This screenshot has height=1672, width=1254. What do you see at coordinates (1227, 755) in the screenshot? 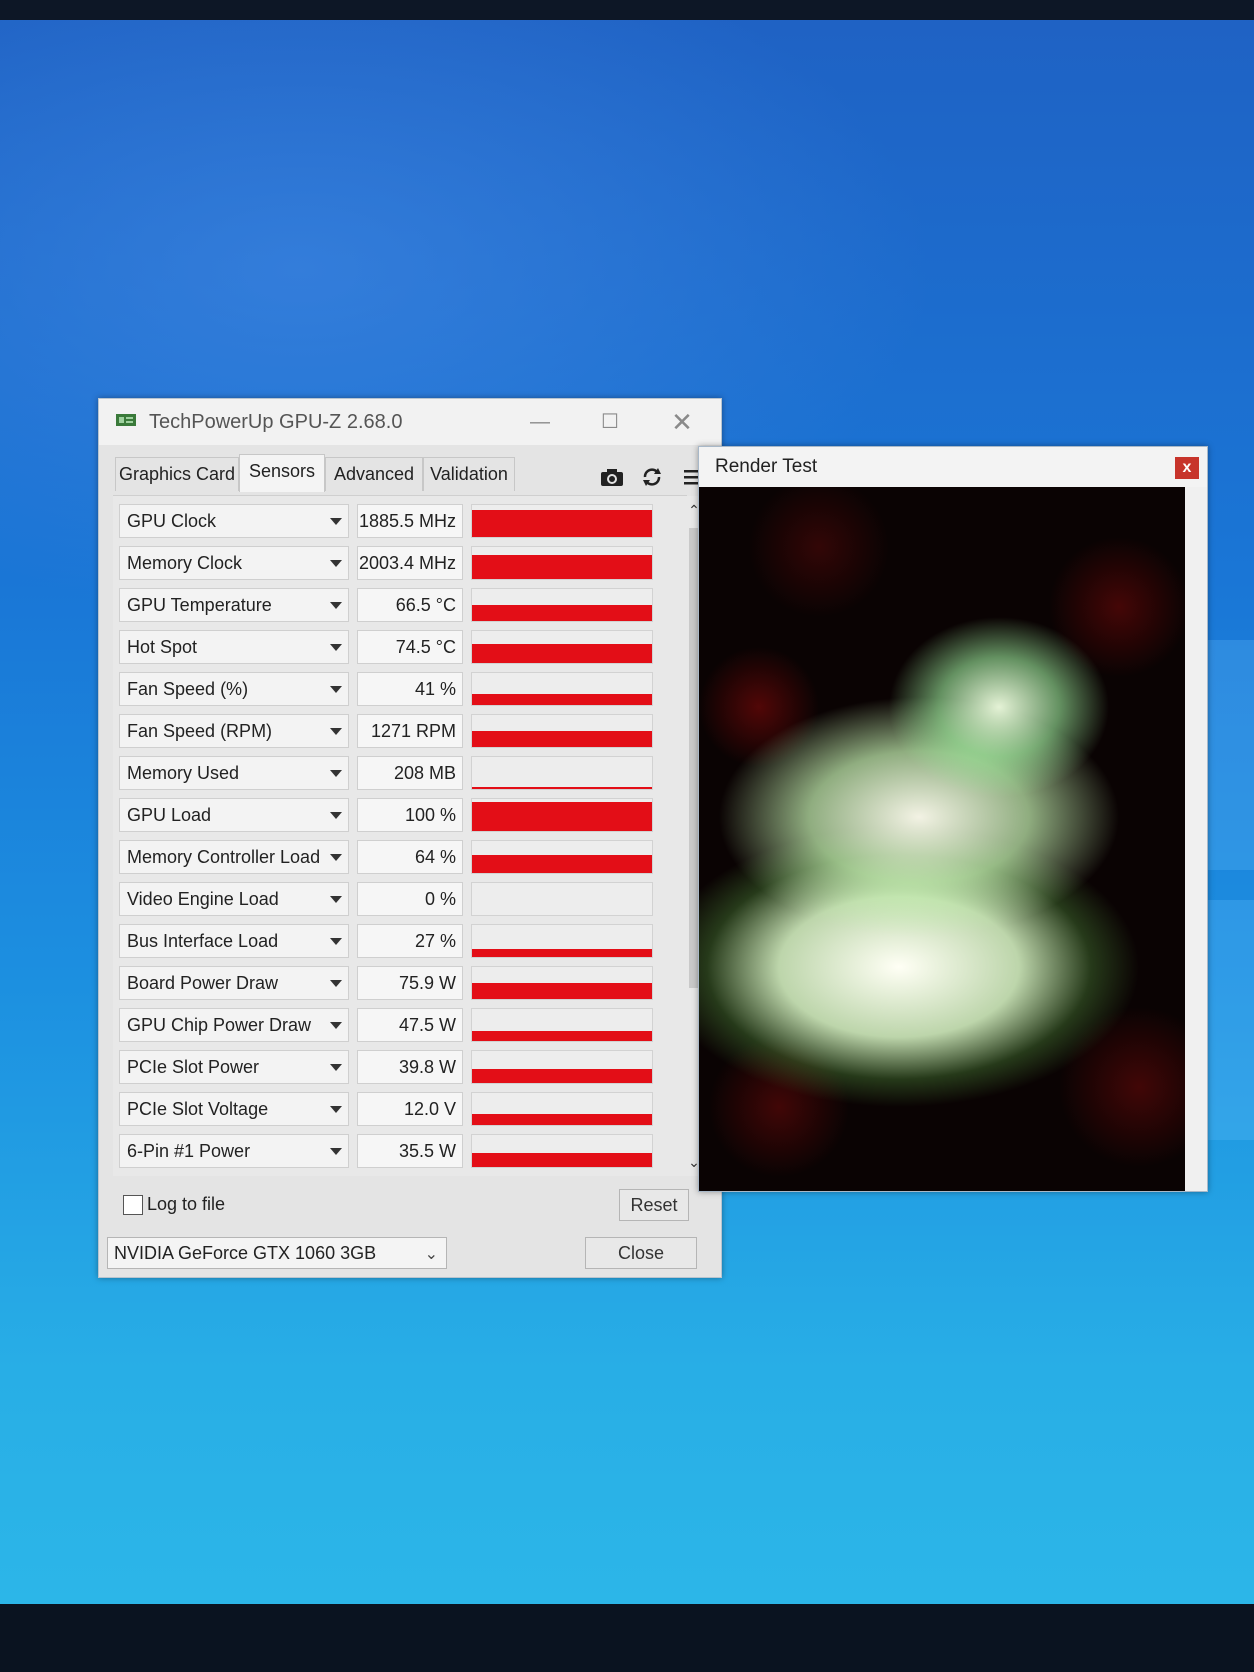
I see `windows-logo-pane-top` at bounding box center [1227, 755].